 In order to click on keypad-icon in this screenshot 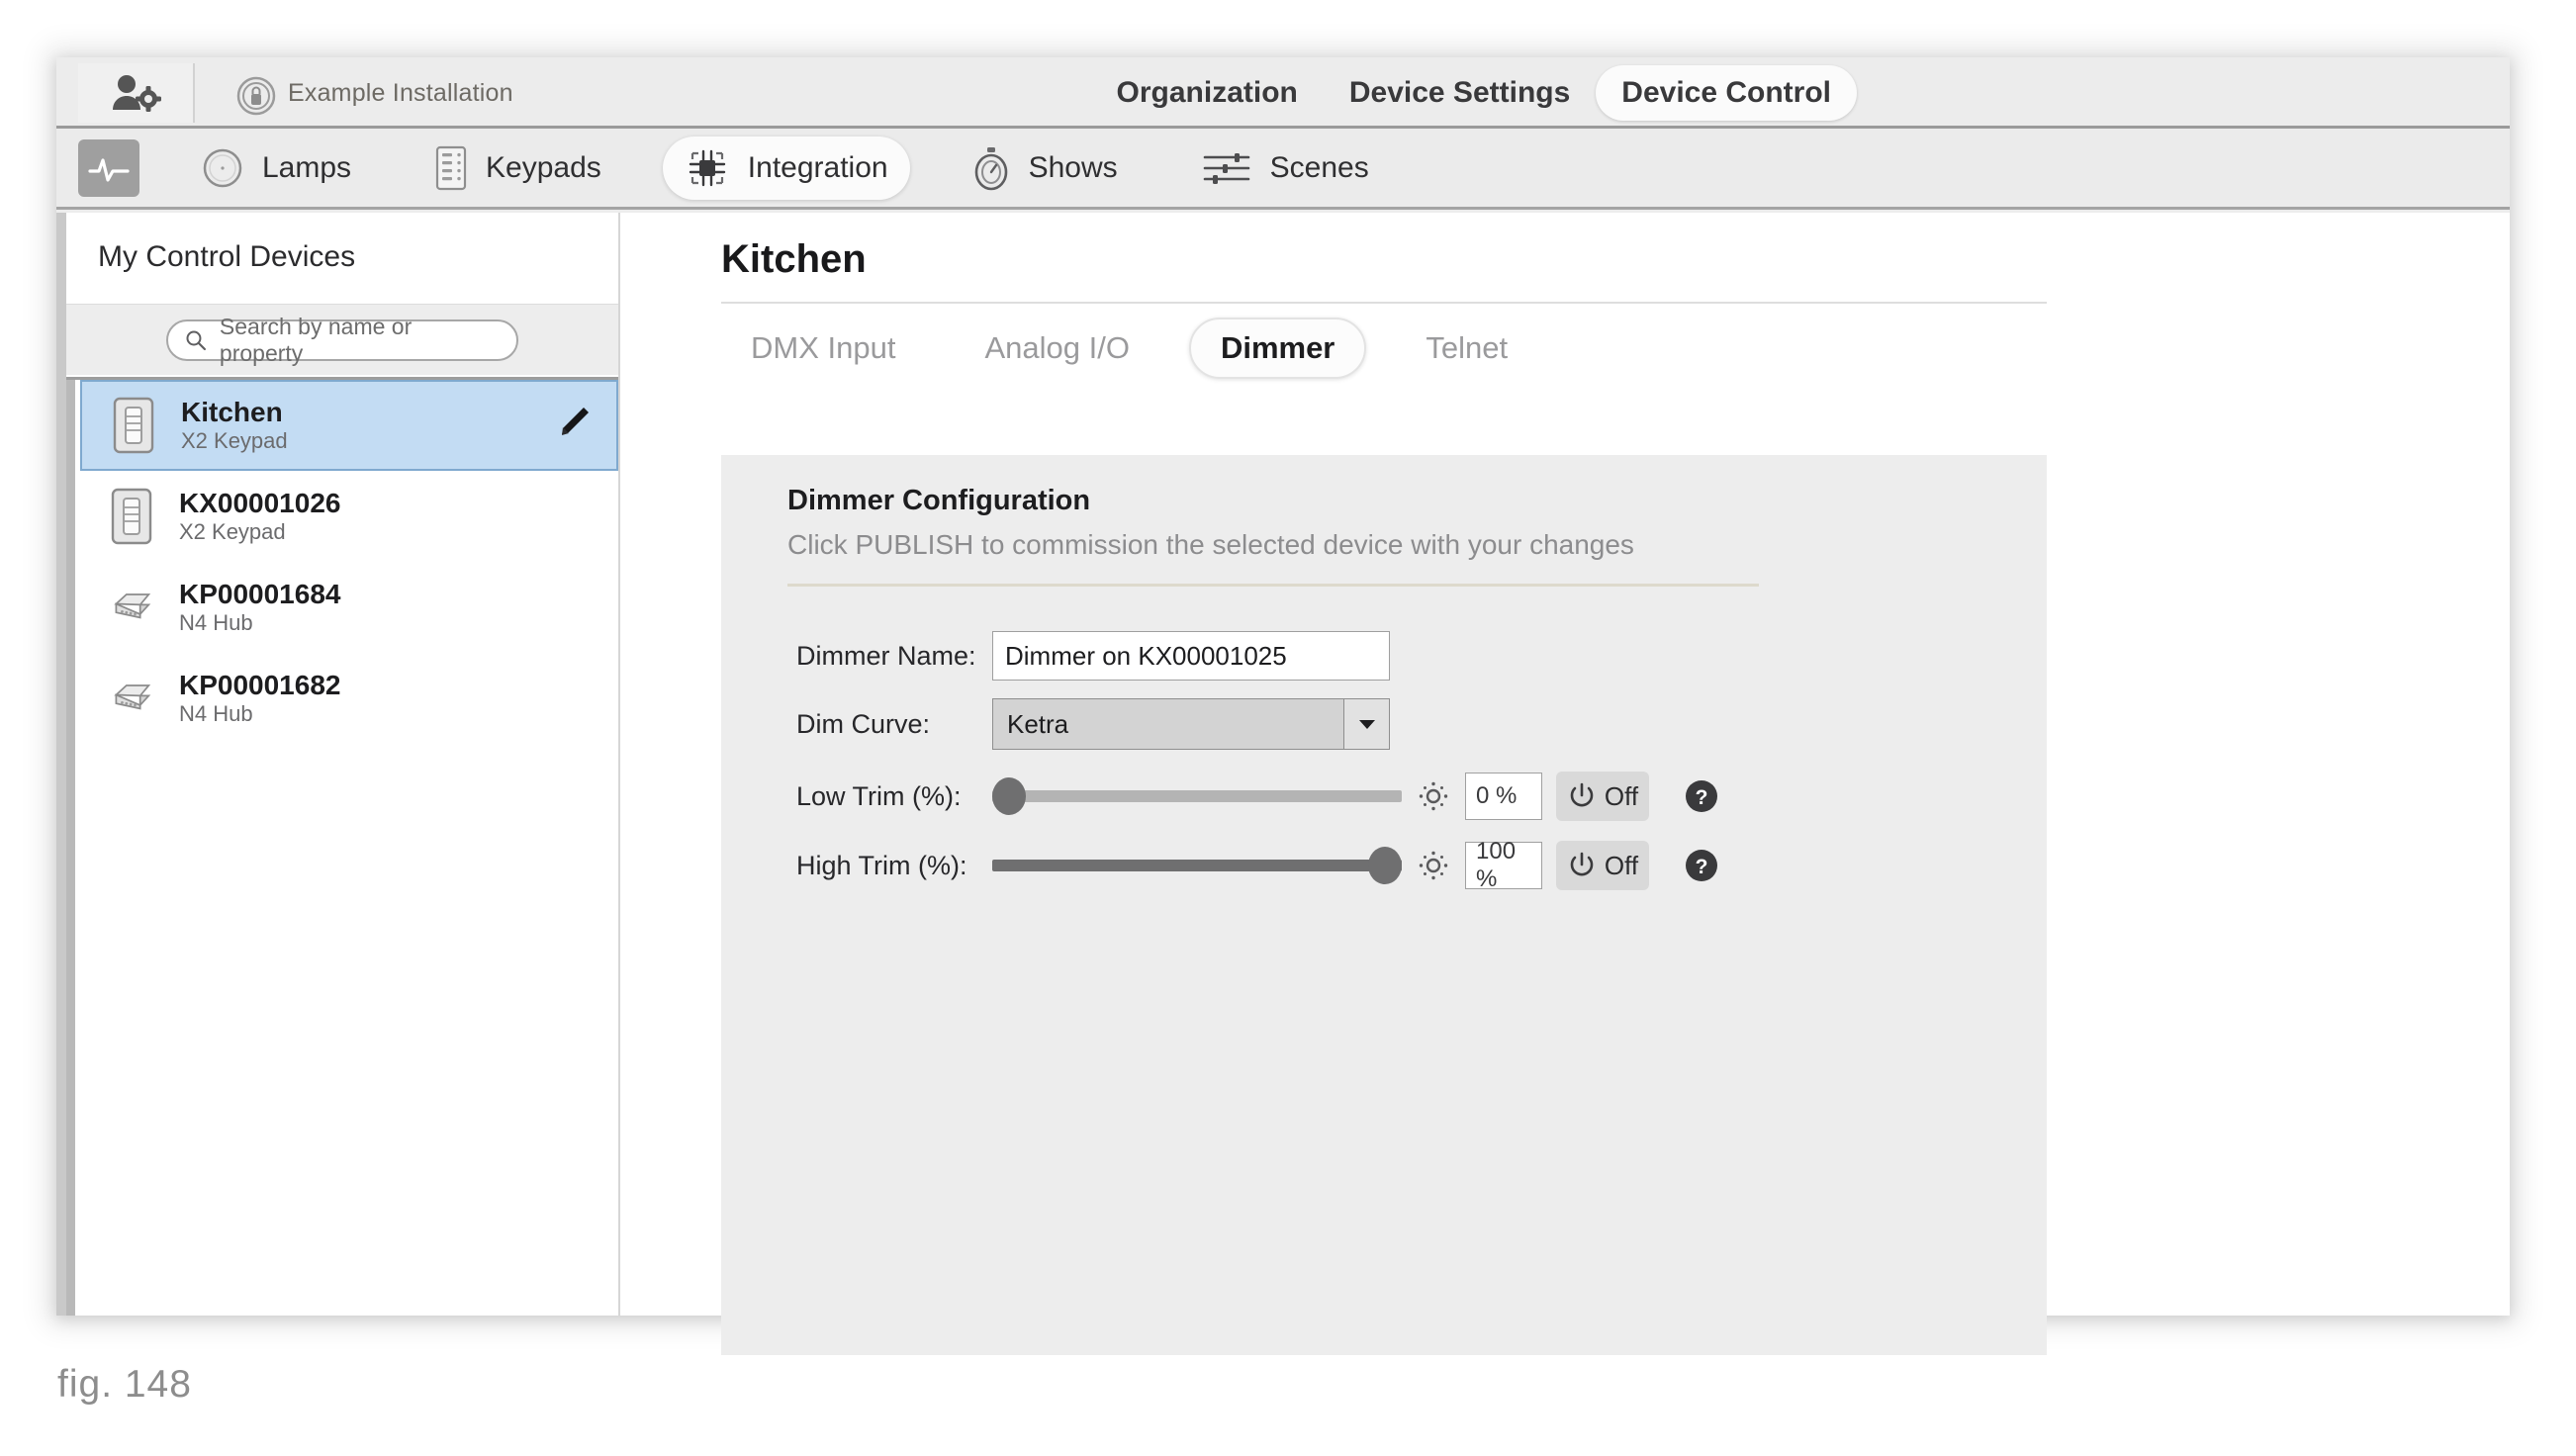, I will do `click(451, 167)`.